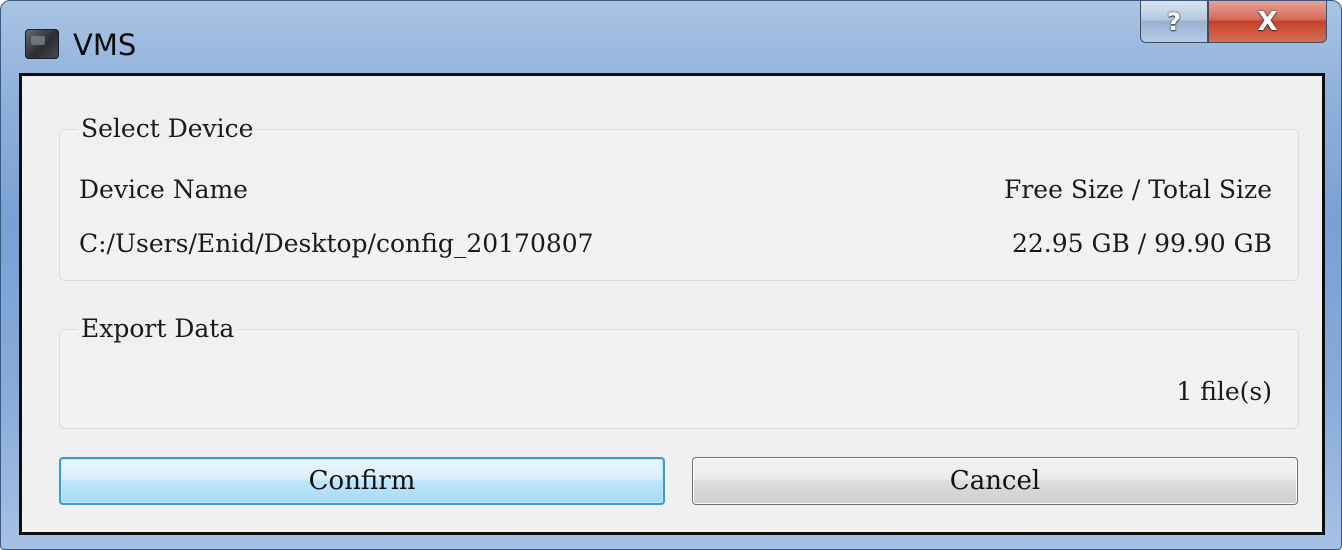 This screenshot has height=550, width=1342. I want to click on help-button: ?, so click(1174, 22).